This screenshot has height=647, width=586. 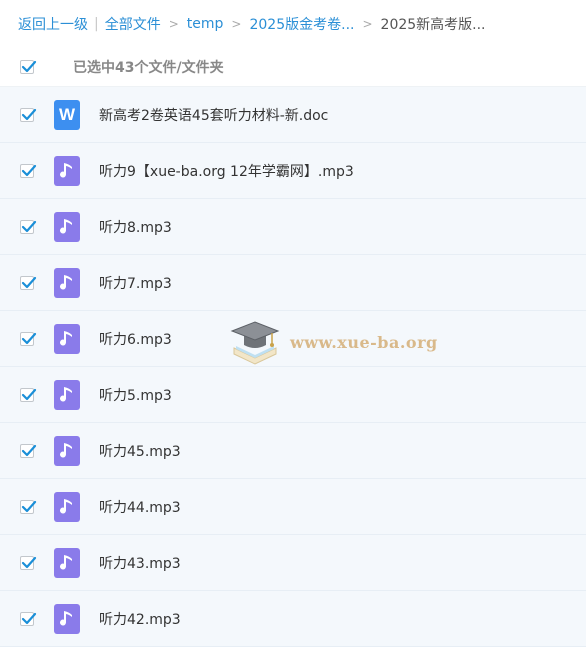 I want to click on file-row: 听力42.mp3, so click(x=293, y=619).